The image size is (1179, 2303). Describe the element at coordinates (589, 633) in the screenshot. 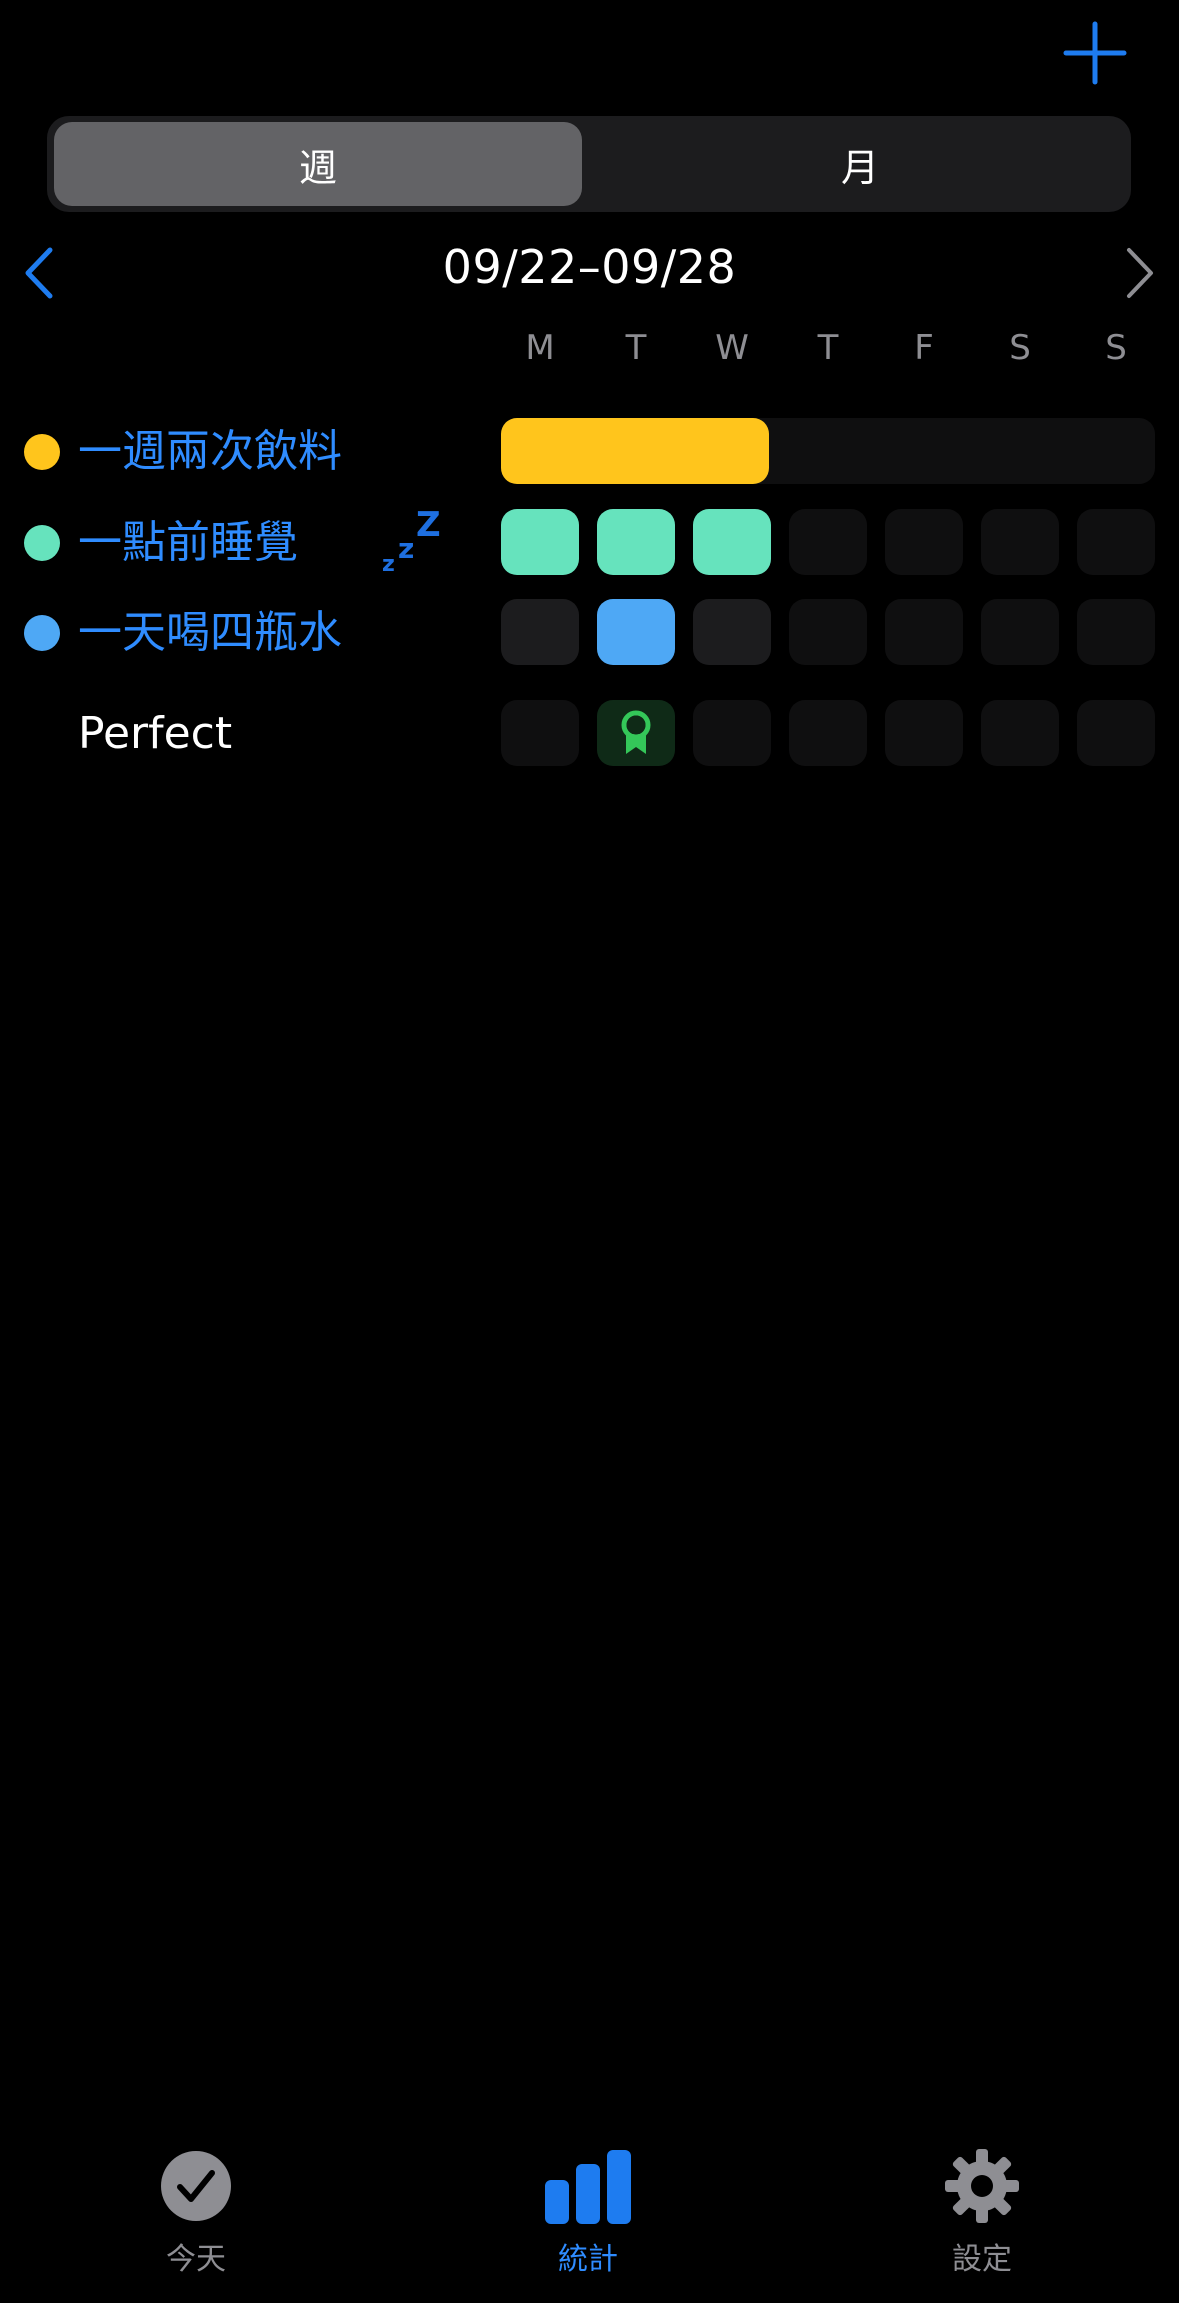

I see `habit-row-water: 一天喝四瓶水` at that location.